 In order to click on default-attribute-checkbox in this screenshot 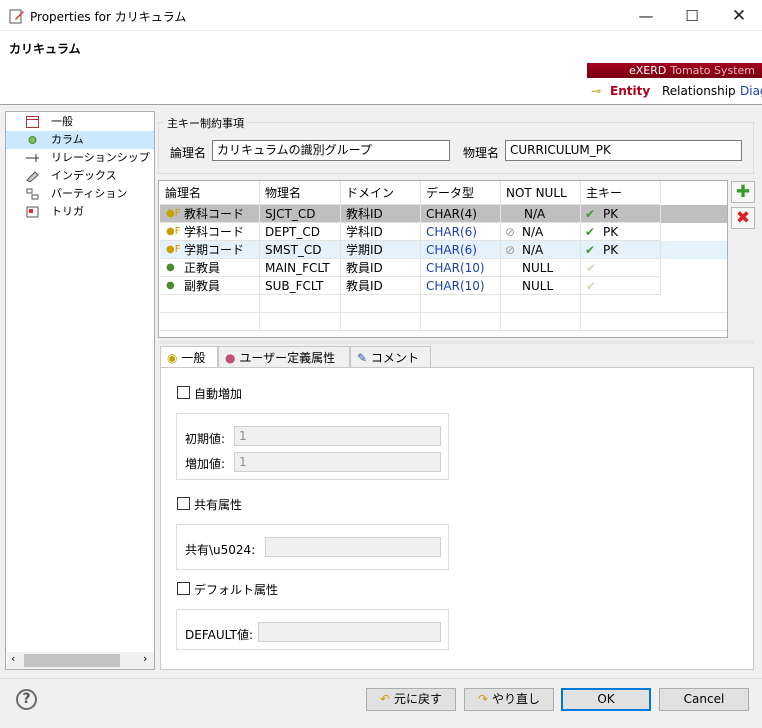, I will do `click(183, 588)`.